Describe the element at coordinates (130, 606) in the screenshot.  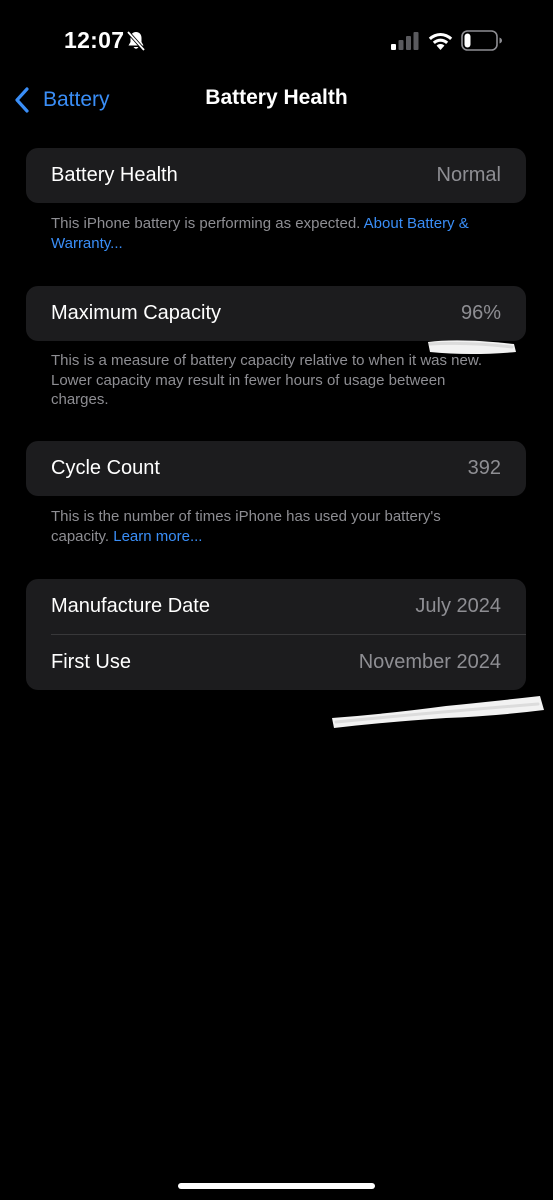
I see `manufacture-date-label: Manufacture Date` at that location.